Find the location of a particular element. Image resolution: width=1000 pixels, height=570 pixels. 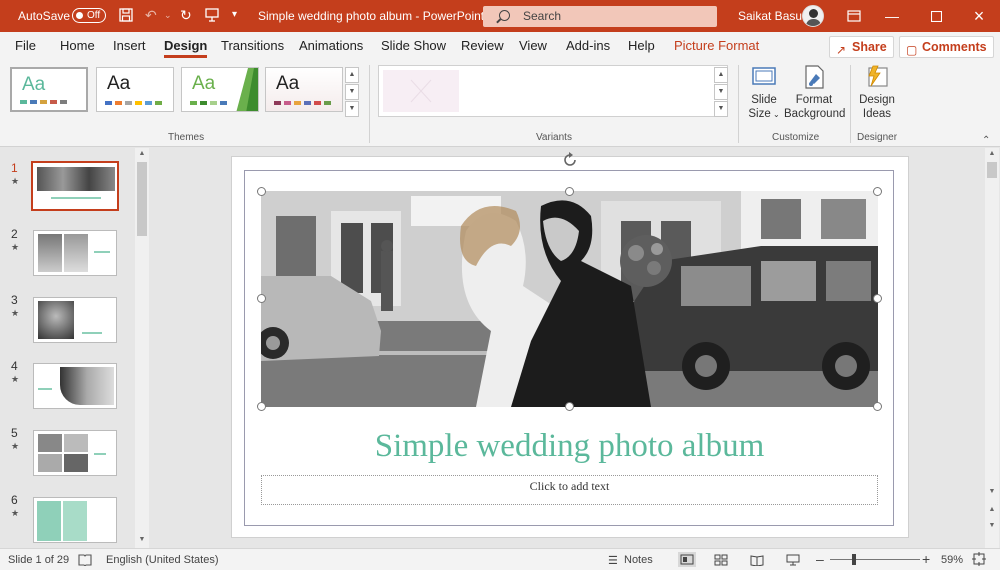

theme-office: Aa is located at coordinates (135, 89).